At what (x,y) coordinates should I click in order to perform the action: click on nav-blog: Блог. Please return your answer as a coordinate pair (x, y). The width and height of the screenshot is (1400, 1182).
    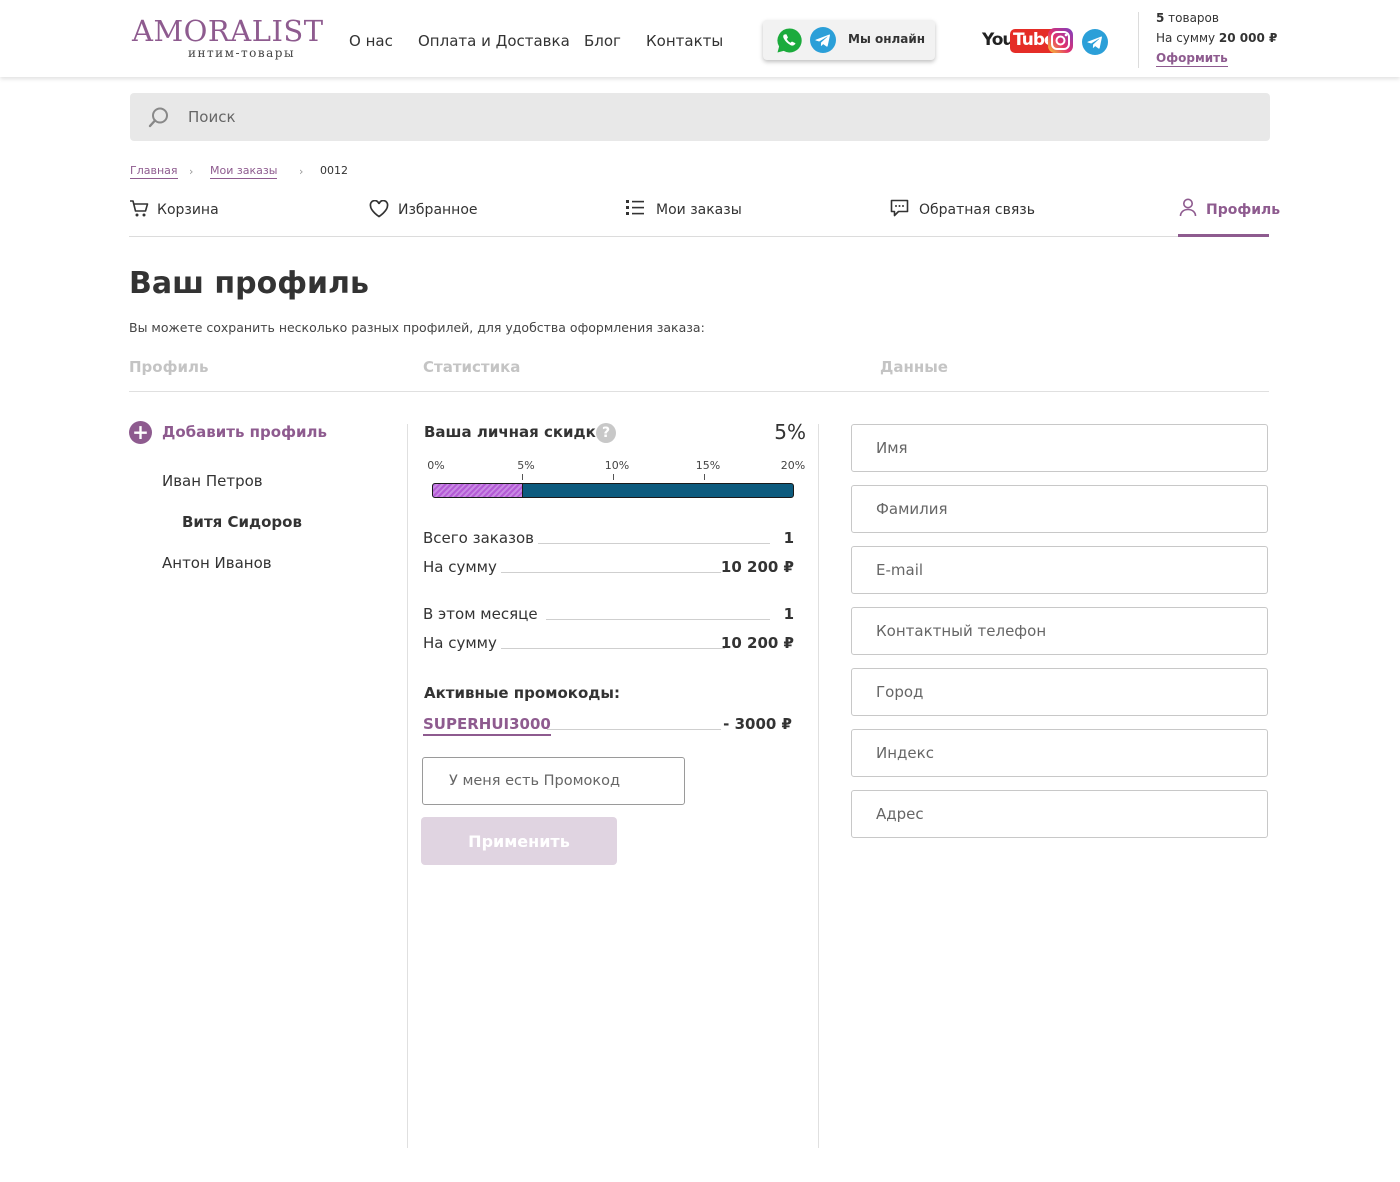
    Looking at the image, I should click on (602, 41).